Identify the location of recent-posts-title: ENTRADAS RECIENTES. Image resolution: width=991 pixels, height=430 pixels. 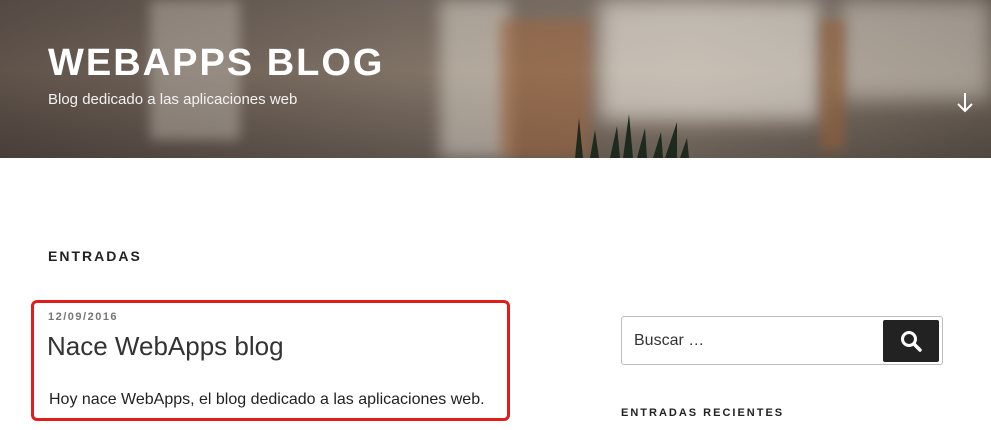
(703, 413).